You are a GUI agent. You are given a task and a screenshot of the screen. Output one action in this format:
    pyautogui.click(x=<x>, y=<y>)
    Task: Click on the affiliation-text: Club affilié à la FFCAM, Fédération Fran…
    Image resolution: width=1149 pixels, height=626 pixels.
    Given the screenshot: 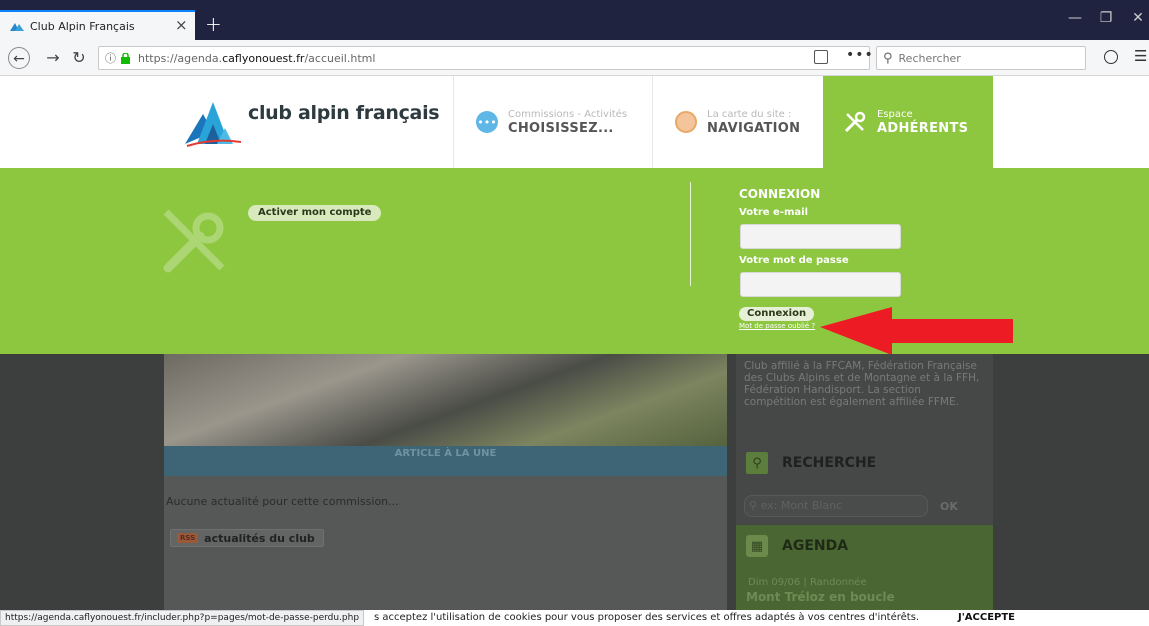 What is the action you would take?
    pyautogui.click(x=862, y=384)
    